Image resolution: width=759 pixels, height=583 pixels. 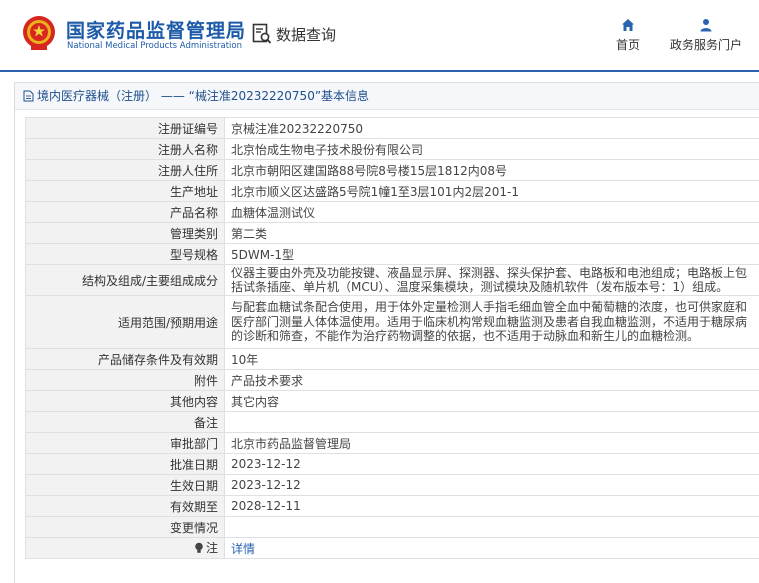 What do you see at coordinates (125, 506) in the screenshot?
I see `field-label: 有效期至` at bounding box center [125, 506].